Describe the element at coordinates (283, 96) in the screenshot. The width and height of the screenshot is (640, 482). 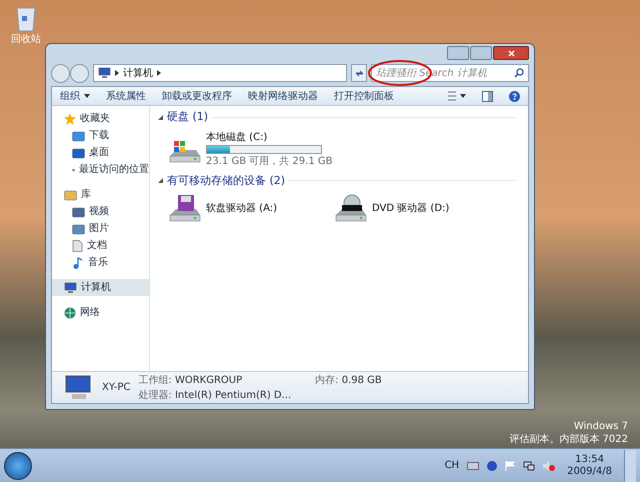
I see `toolbar-button: 映射网络驱动器` at that location.